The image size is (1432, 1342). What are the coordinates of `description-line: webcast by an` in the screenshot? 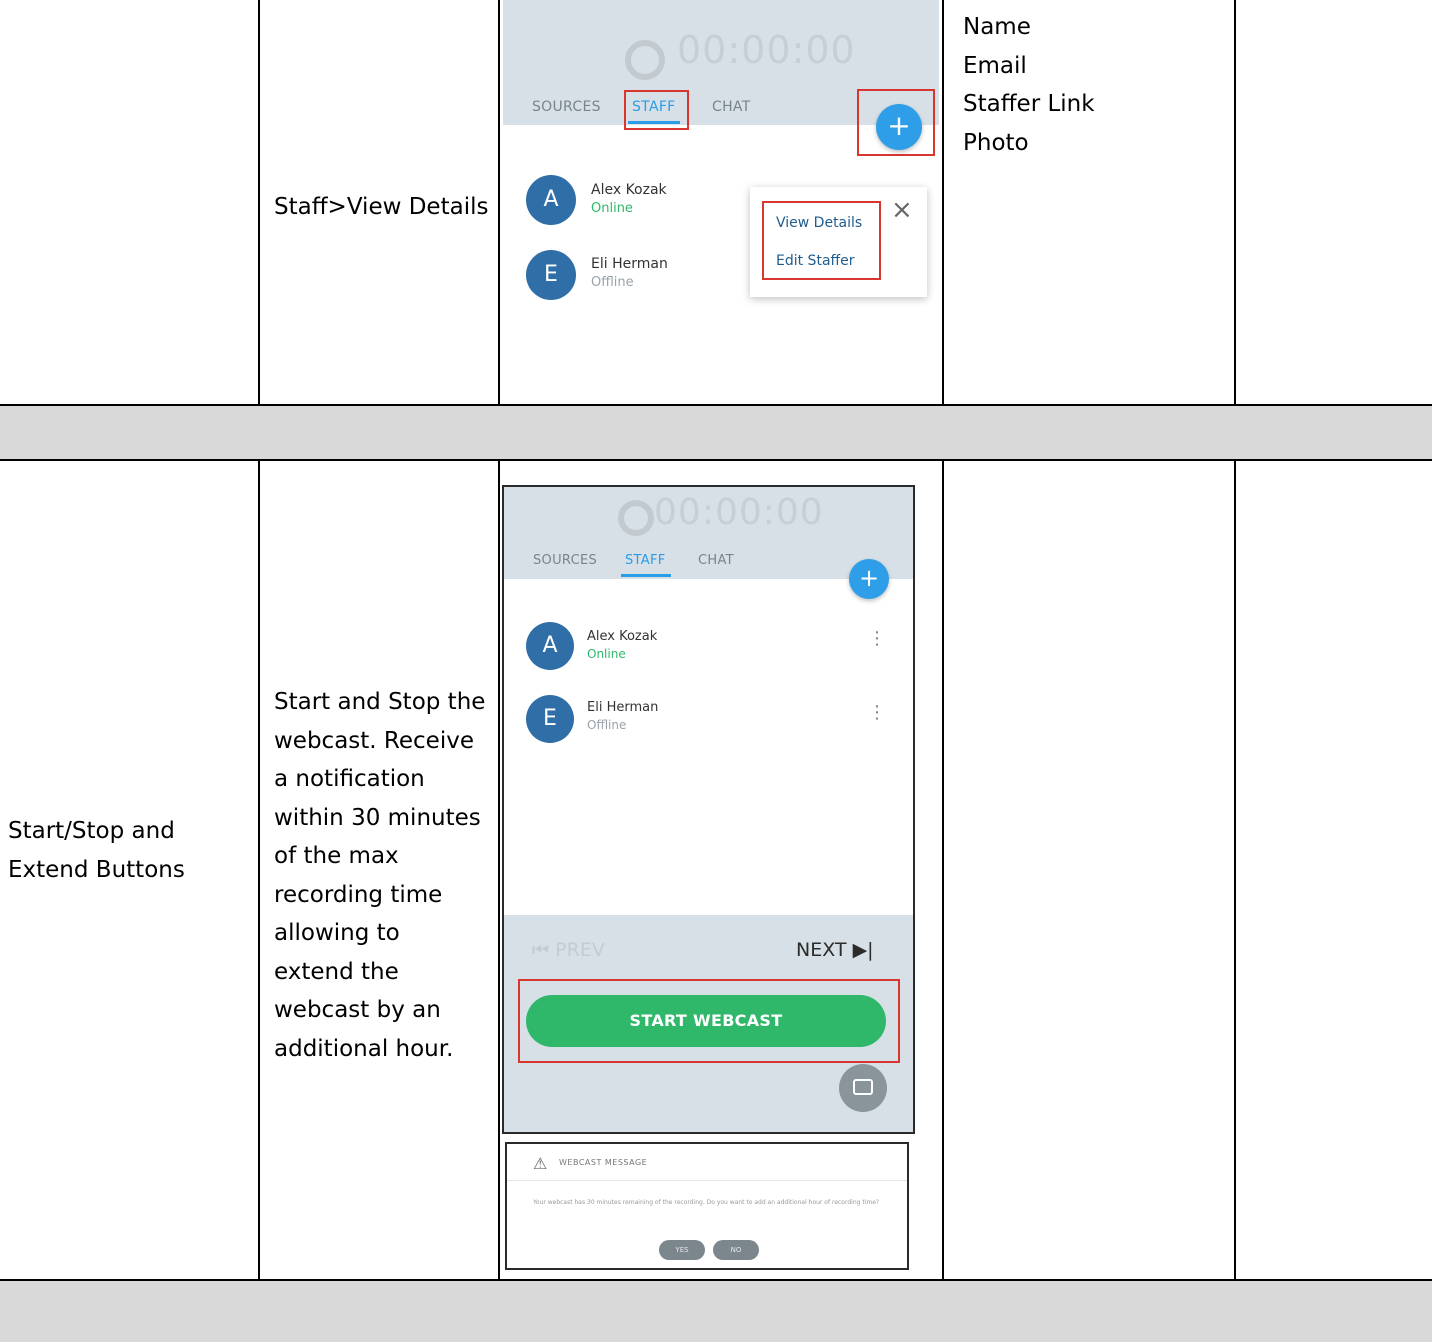 It's located at (357, 1010).